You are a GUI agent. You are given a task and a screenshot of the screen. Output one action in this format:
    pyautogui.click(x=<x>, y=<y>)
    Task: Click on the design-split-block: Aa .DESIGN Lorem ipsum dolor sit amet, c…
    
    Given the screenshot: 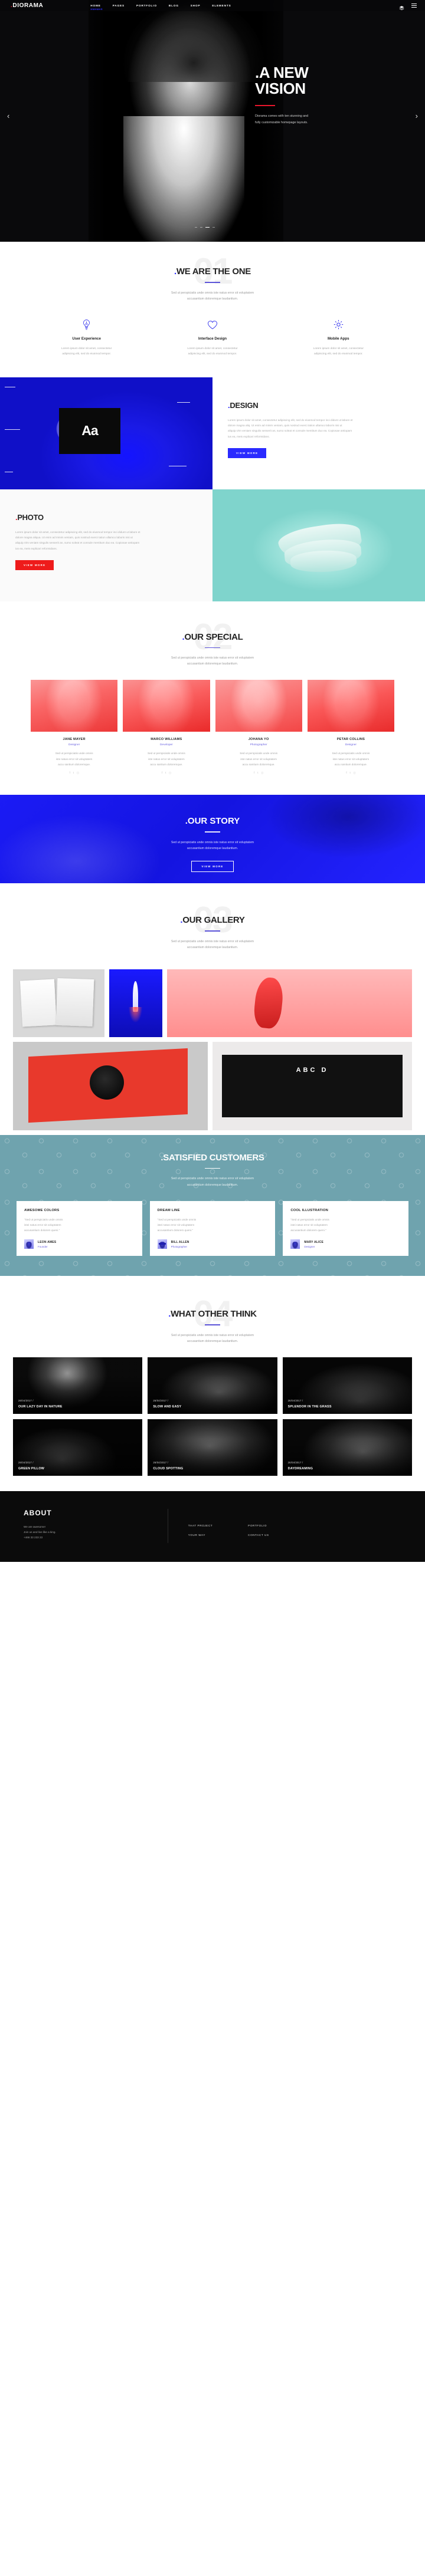 What is the action you would take?
    pyautogui.click(x=212, y=433)
    